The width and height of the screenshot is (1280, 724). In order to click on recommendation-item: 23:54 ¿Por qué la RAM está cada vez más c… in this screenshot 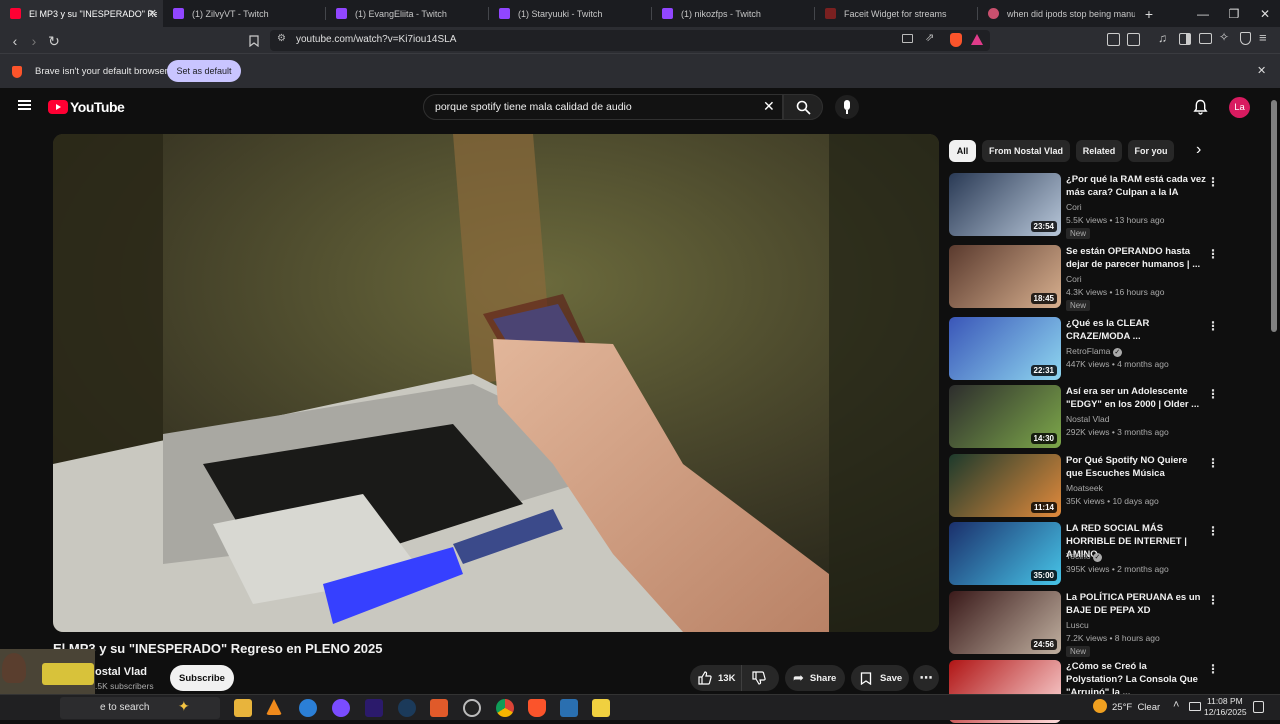, I will do `click(1099, 206)`.